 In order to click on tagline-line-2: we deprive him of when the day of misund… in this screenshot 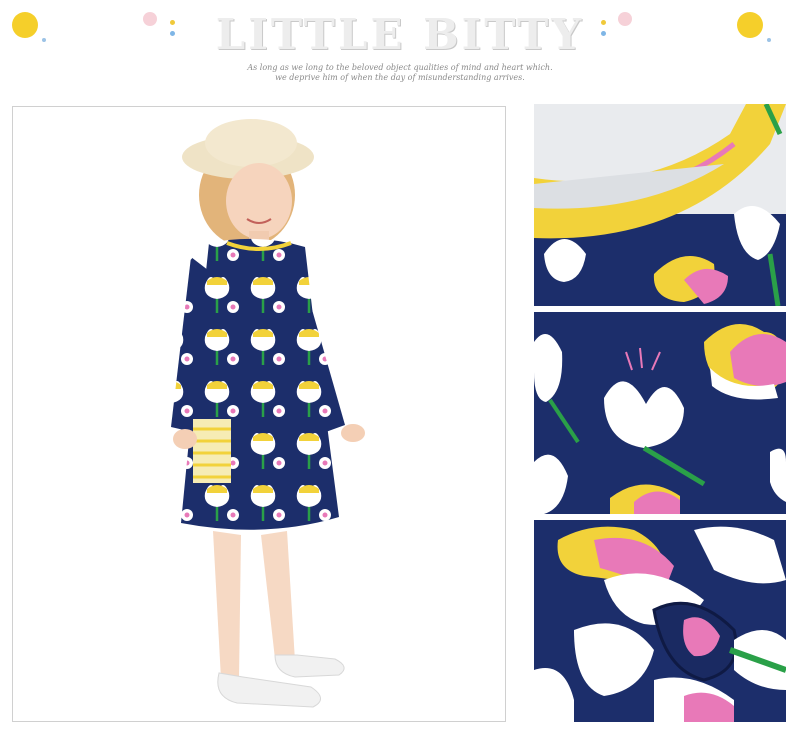, I will do `click(400, 77)`.